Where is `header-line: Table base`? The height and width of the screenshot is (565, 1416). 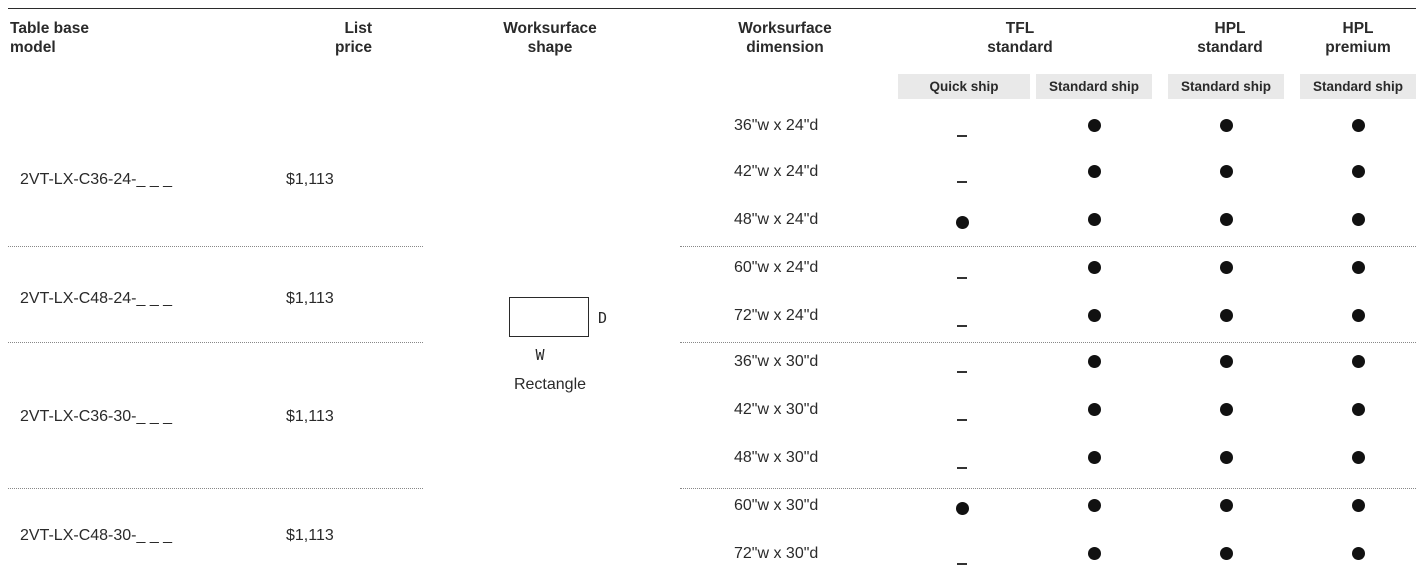
header-line: Table base is located at coordinates (49, 28).